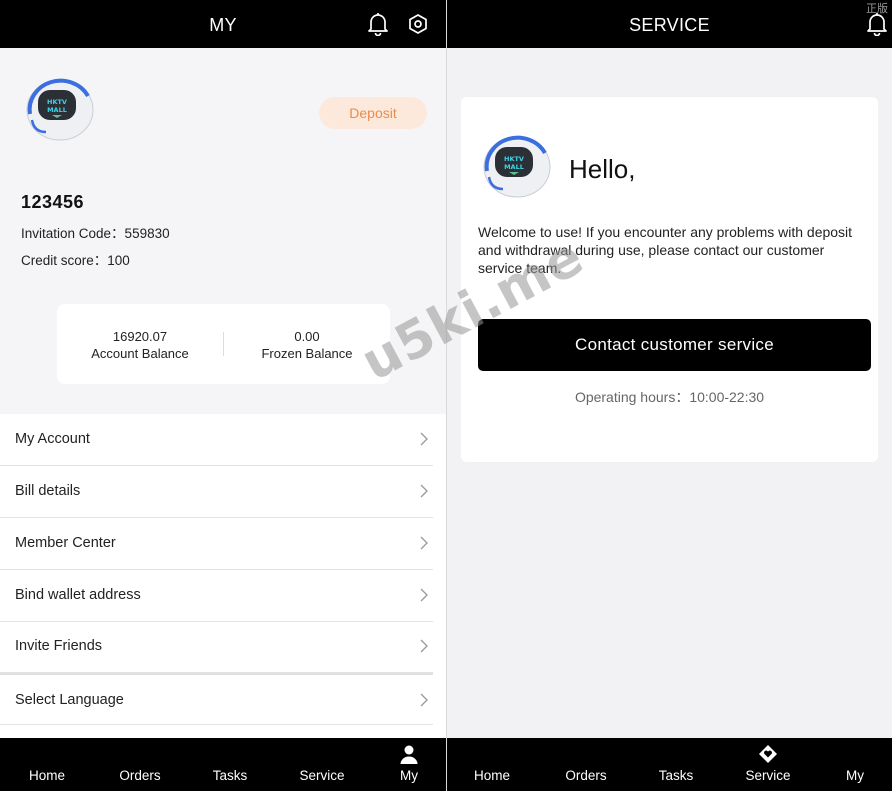 The image size is (892, 791). Describe the element at coordinates (75, 260) in the screenshot. I see `credit-score: Credit score：100` at that location.